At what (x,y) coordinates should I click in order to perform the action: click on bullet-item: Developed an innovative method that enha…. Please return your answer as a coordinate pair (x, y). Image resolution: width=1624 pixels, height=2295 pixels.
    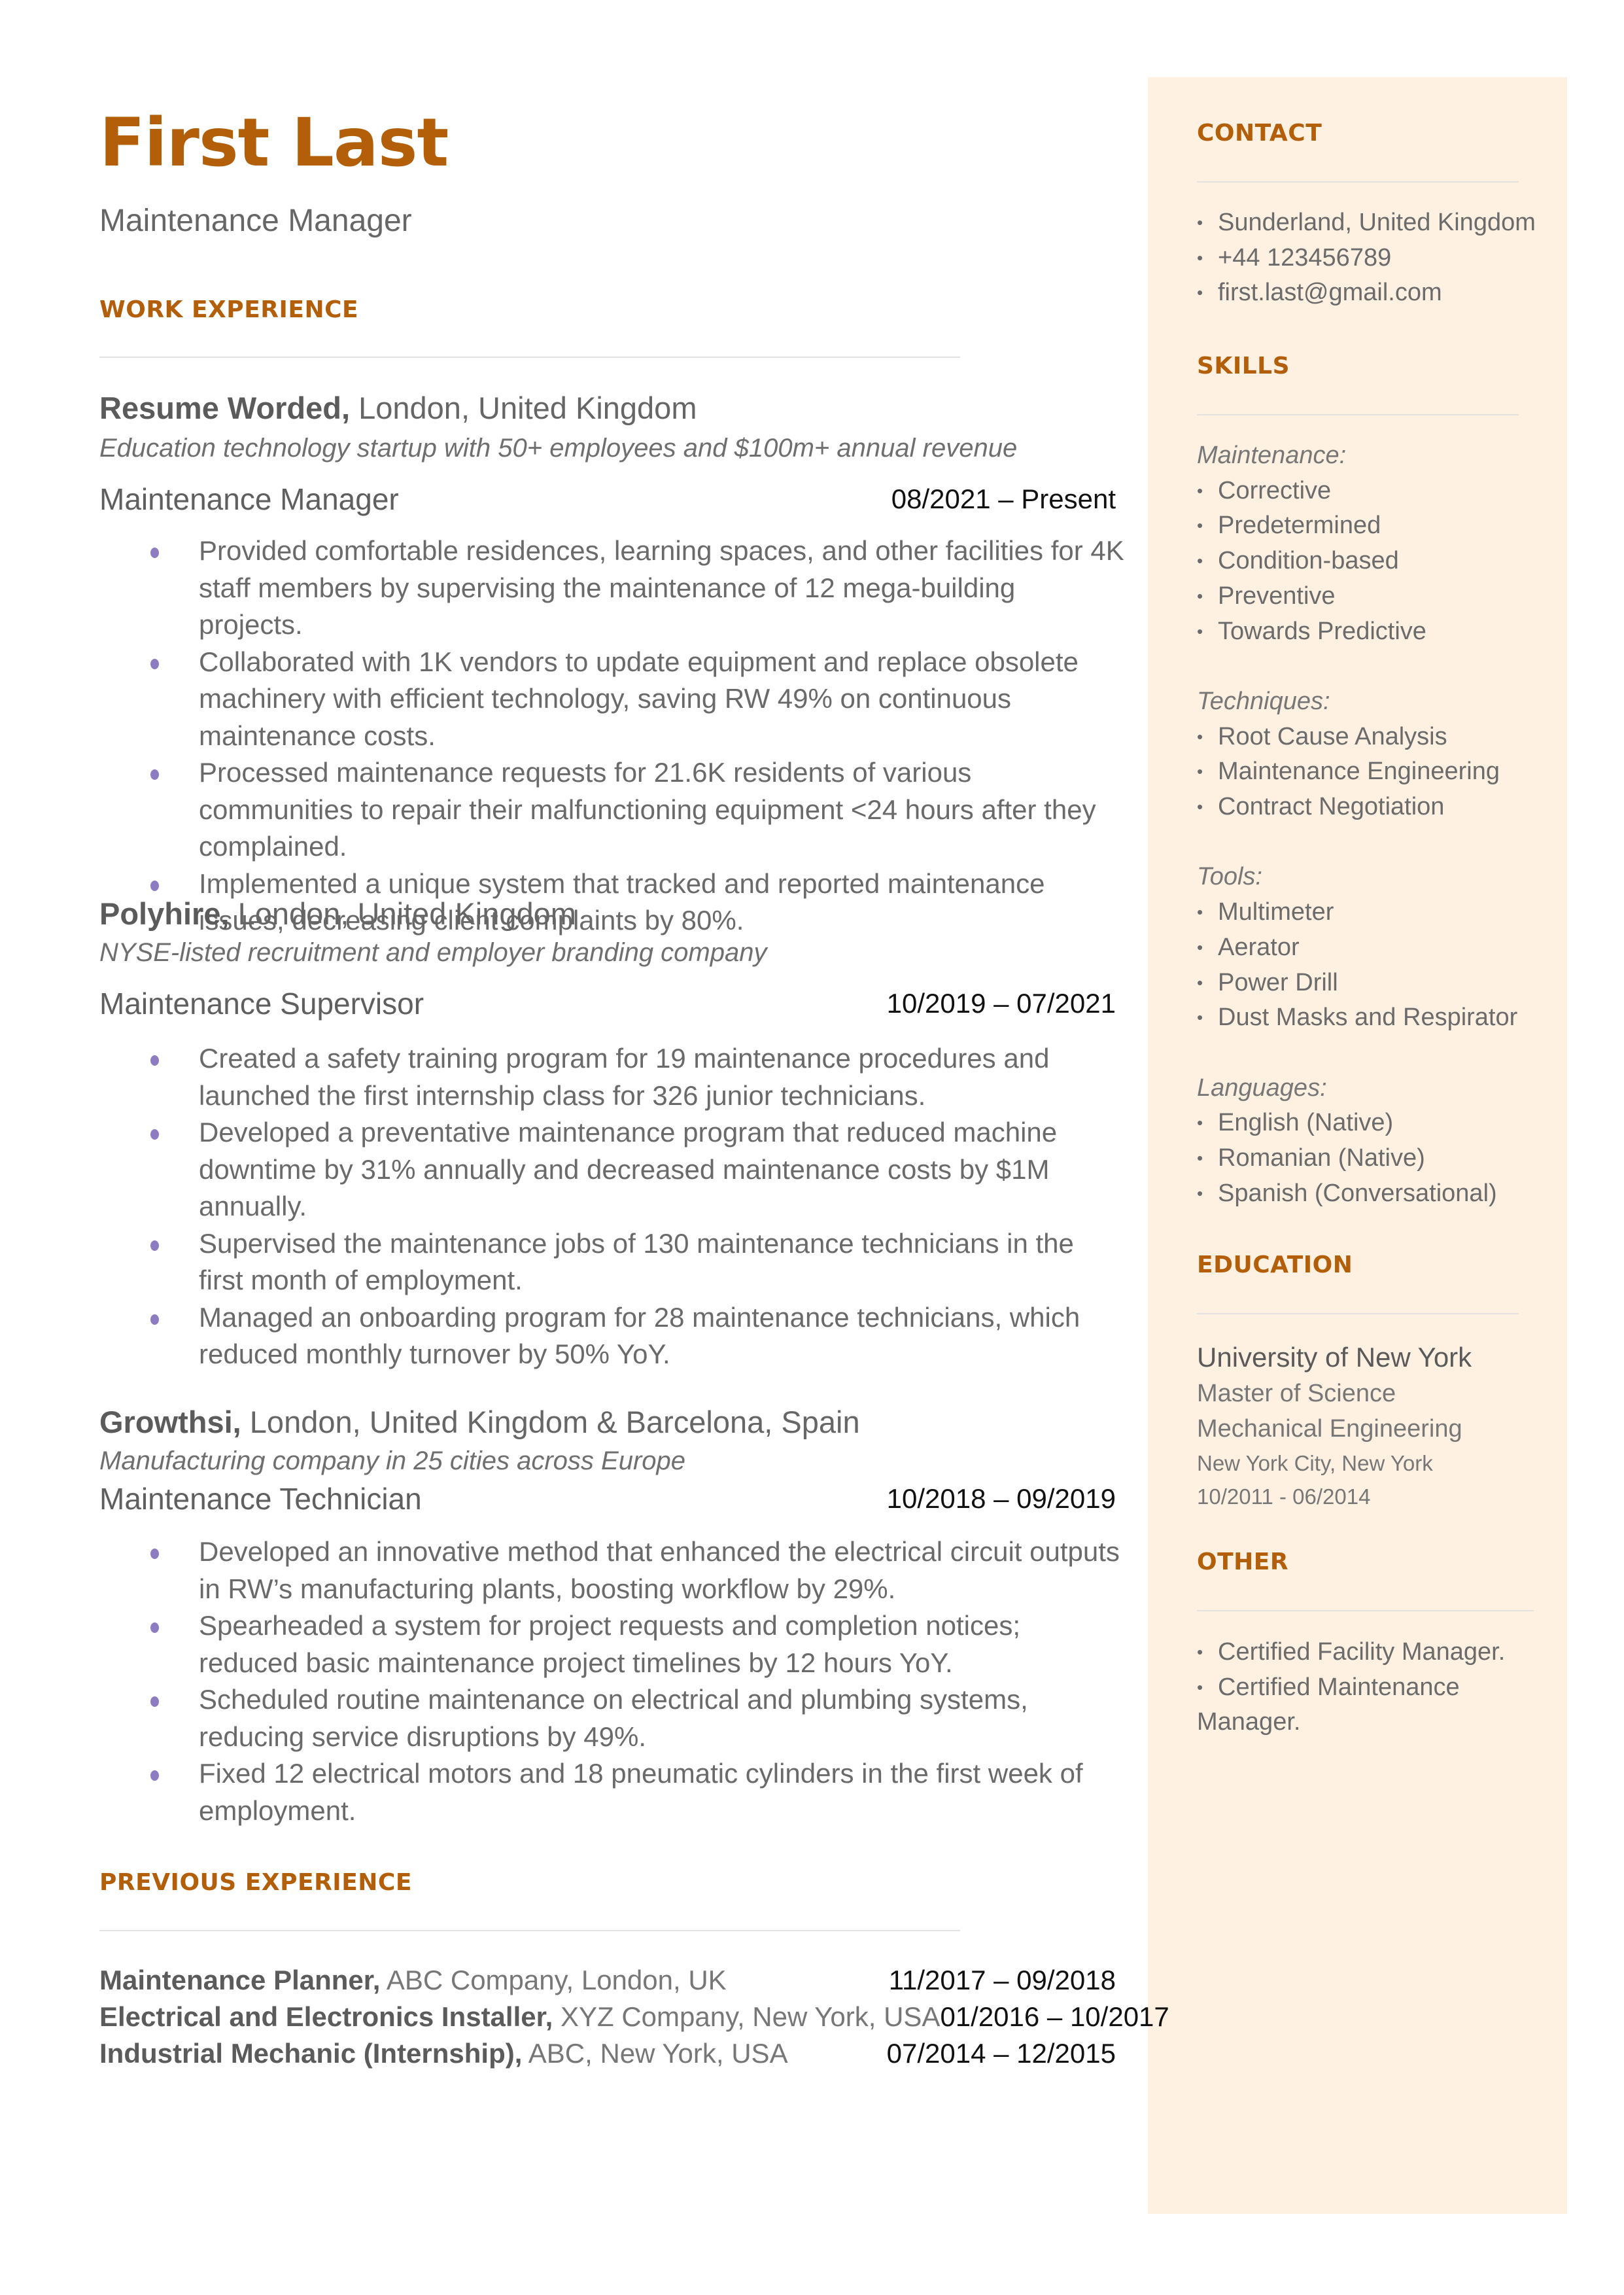
    Looking at the image, I should click on (637, 1570).